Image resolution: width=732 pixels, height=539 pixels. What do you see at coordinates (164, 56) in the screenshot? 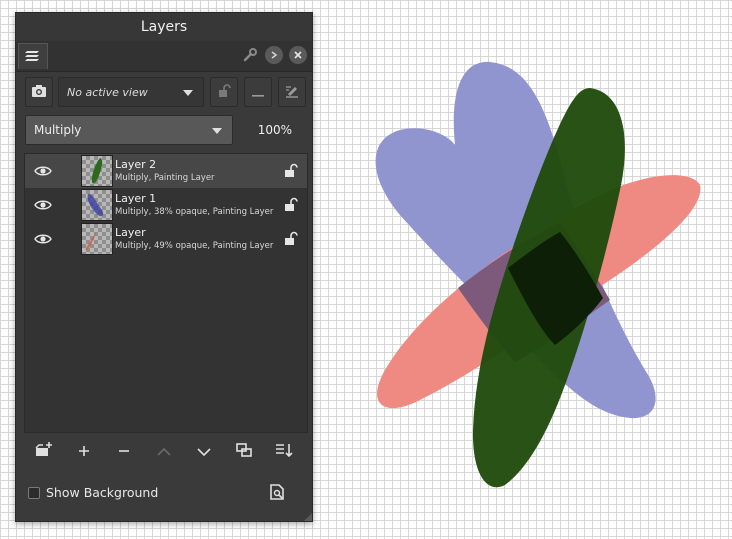
I see `panel-tab-row` at bounding box center [164, 56].